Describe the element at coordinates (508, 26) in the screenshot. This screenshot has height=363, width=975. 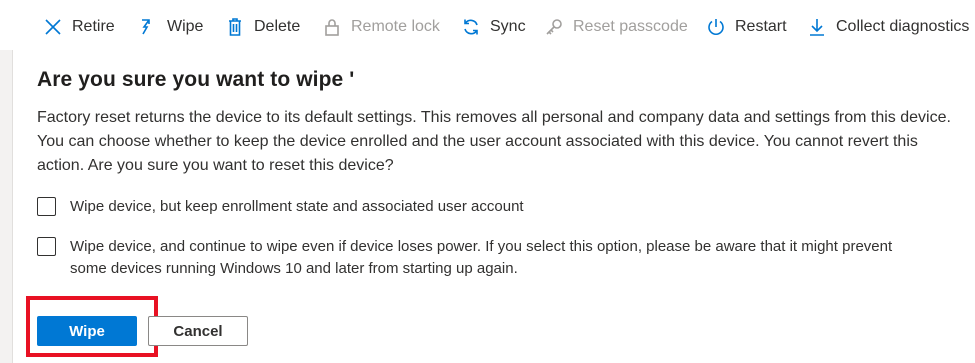
I see `sync-label: Sync` at that location.